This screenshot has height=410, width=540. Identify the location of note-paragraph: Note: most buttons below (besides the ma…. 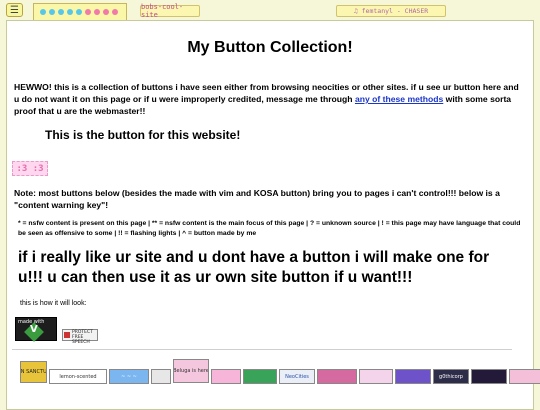
(257, 199).